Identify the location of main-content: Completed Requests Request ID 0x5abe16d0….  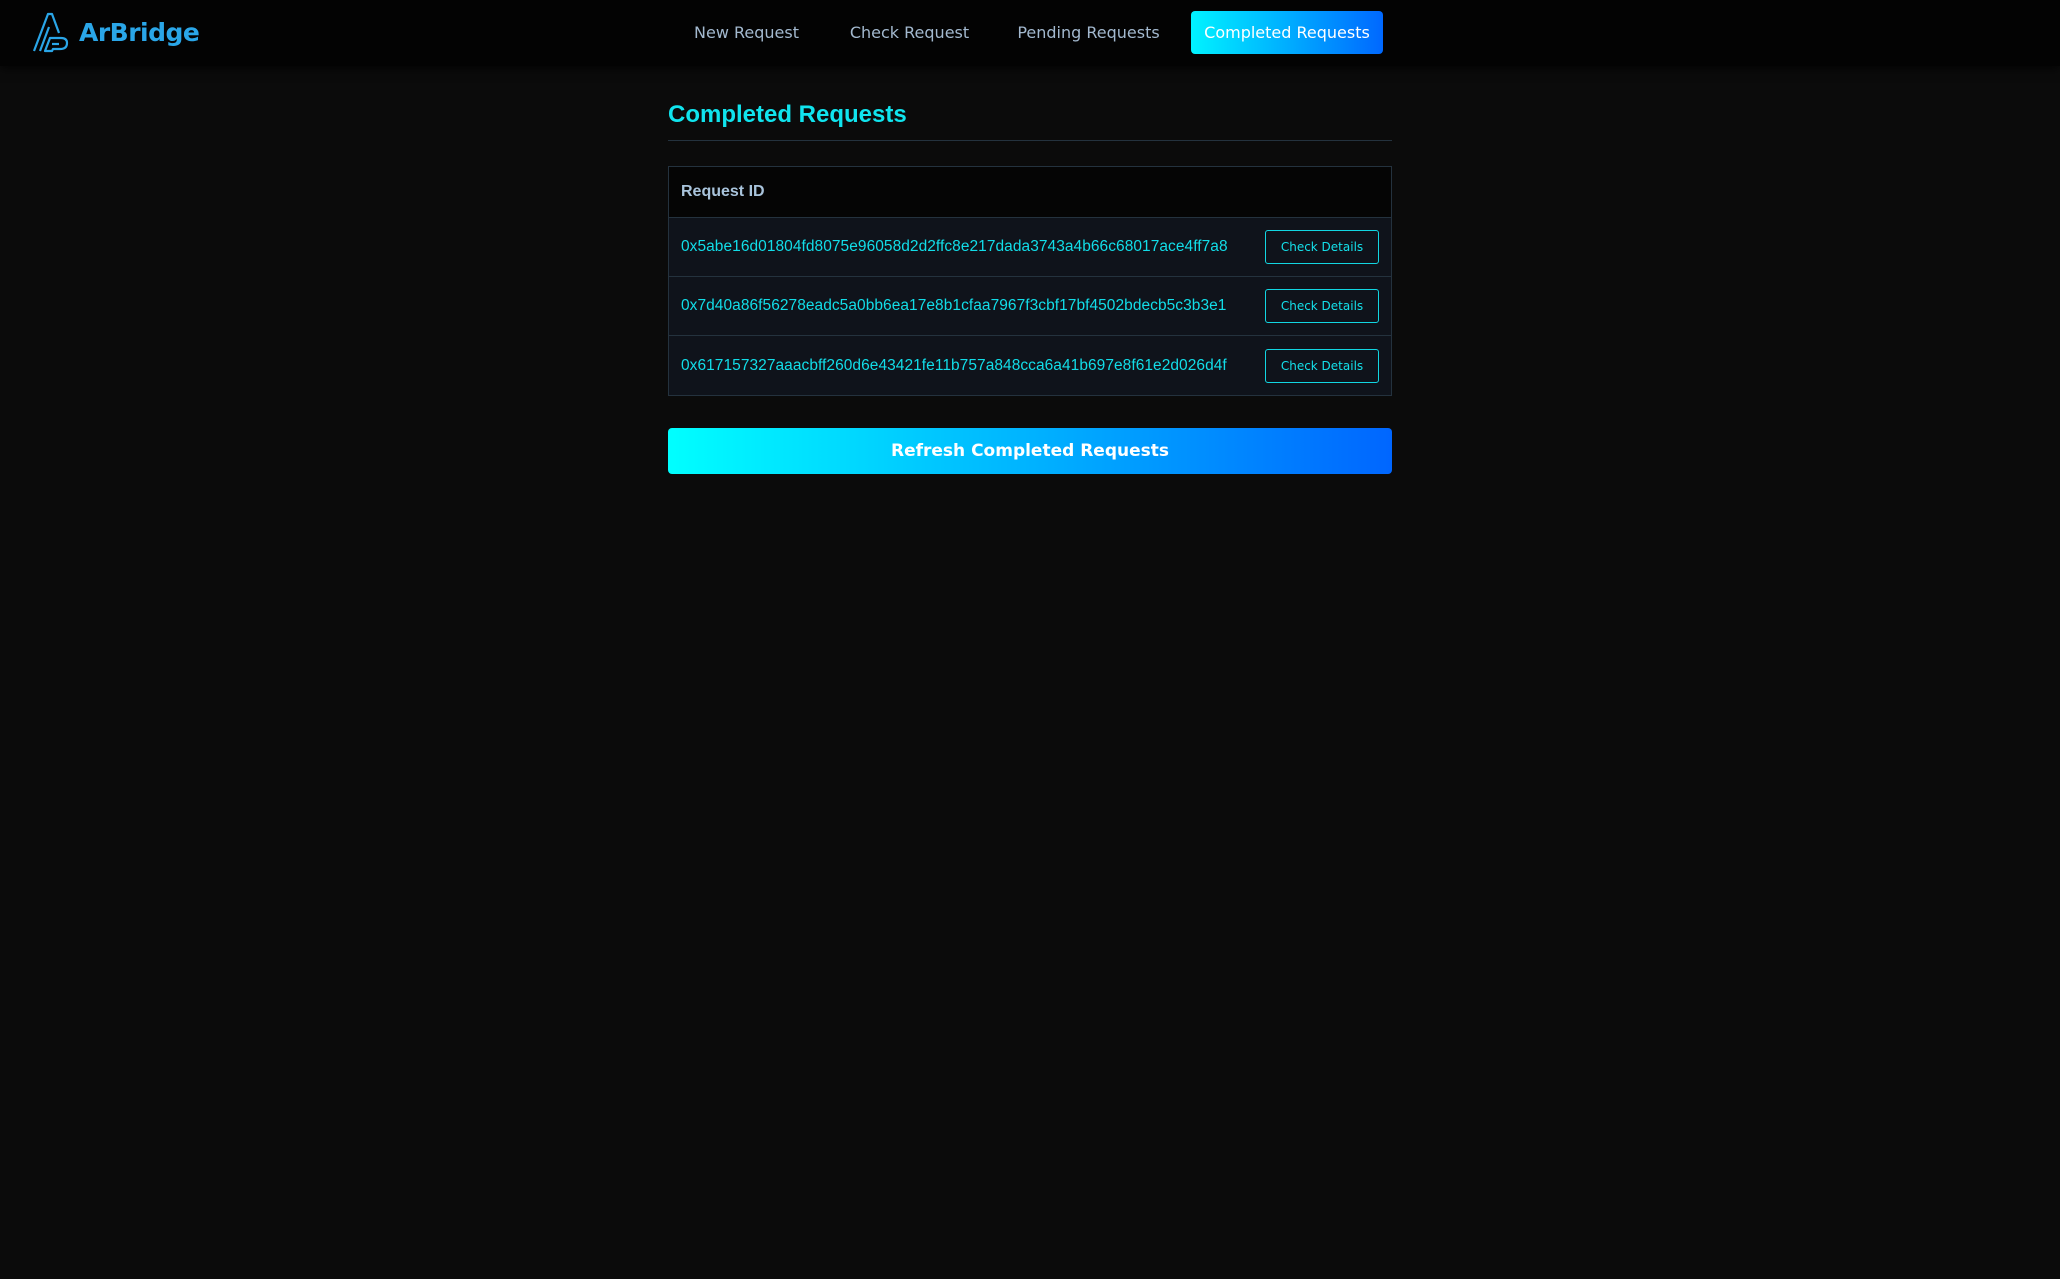
(1030, 286).